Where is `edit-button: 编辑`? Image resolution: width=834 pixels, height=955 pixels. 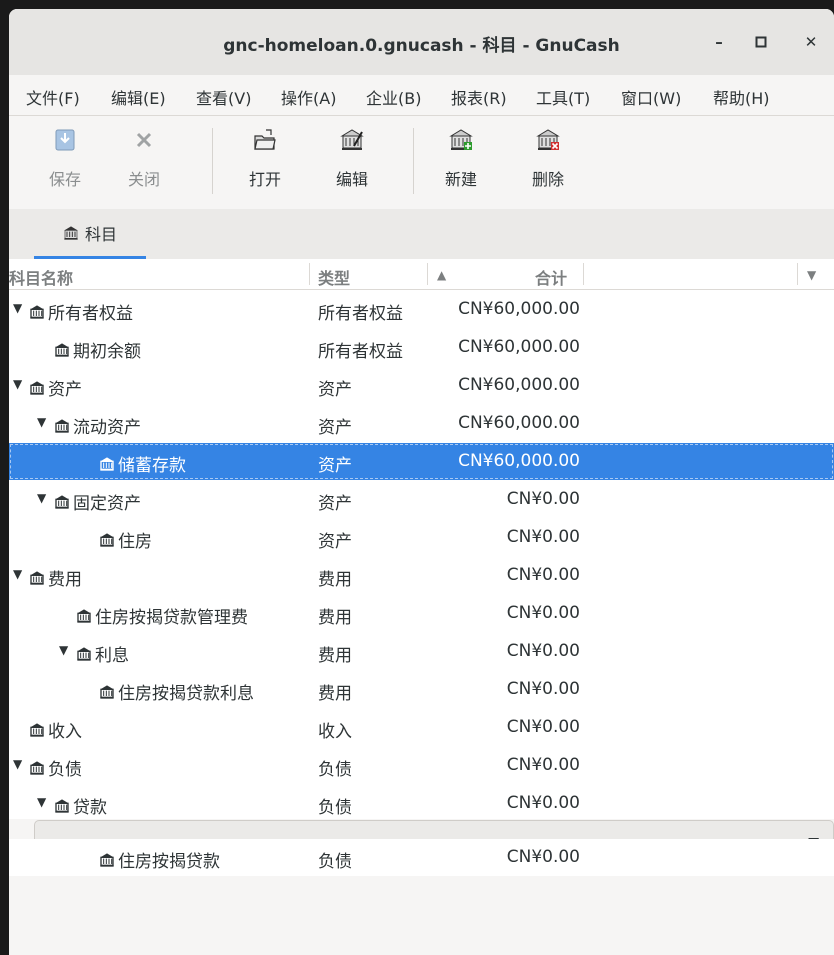
edit-button: 编辑 is located at coordinates (352, 164).